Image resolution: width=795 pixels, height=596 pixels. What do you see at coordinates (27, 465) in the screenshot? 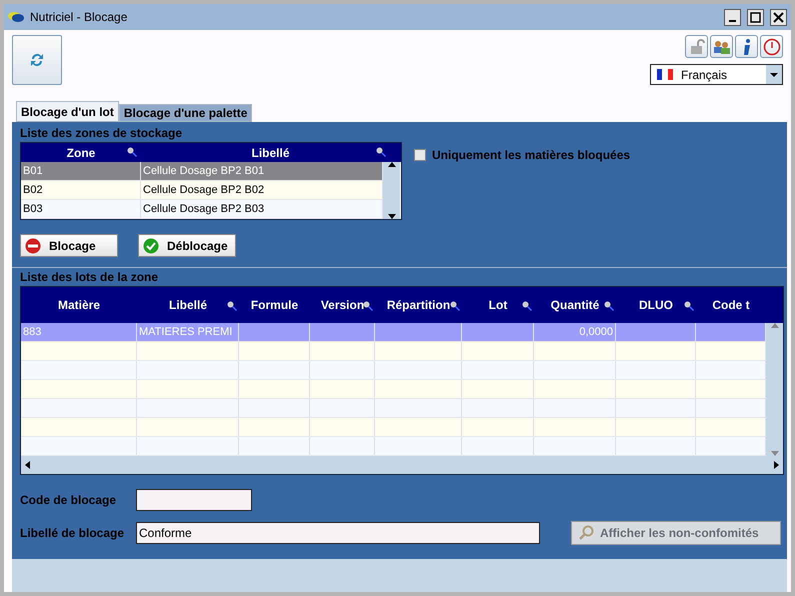
I see `scroll-left-icon` at bounding box center [27, 465].